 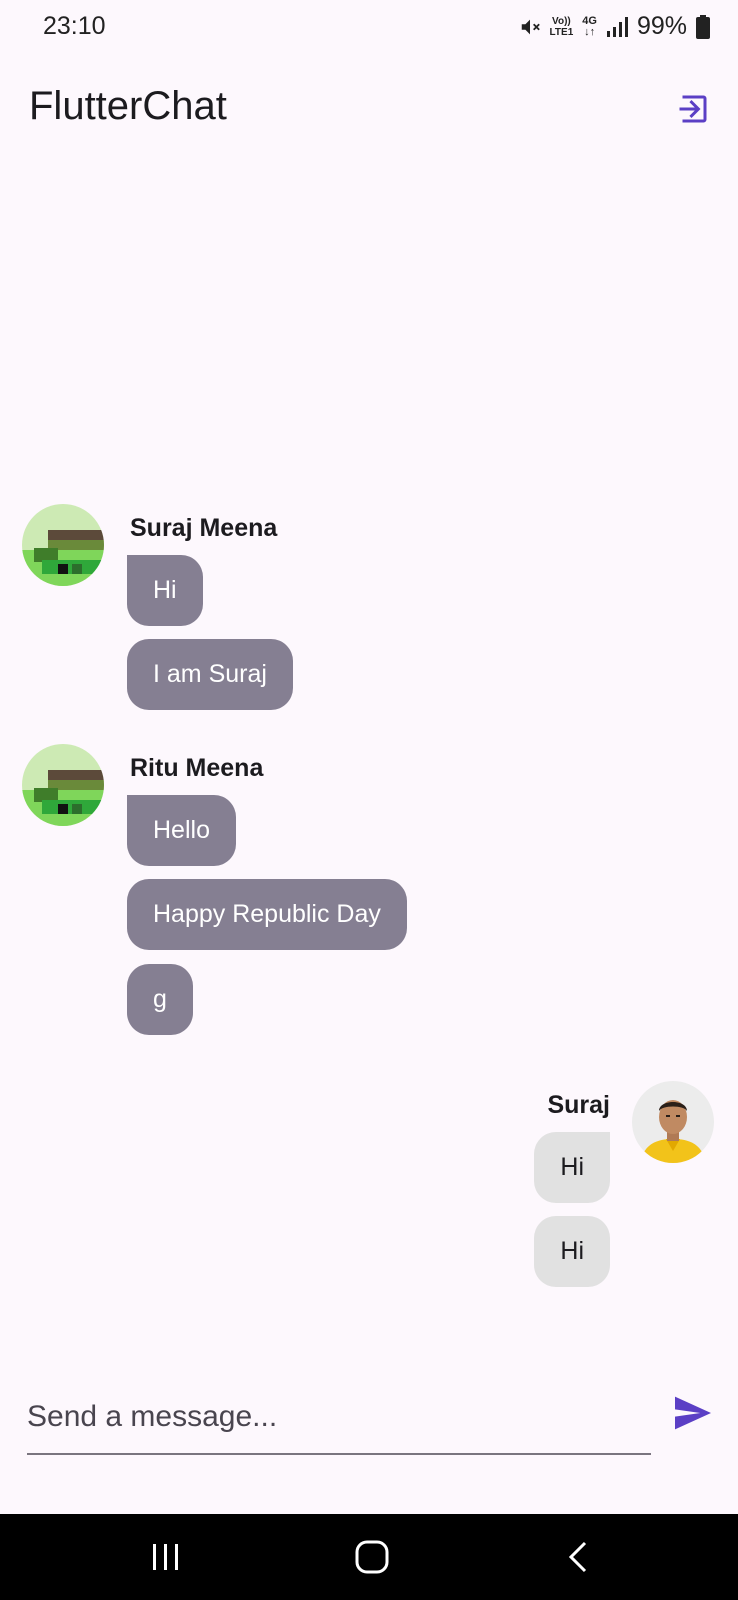 What do you see at coordinates (267, 914) in the screenshot?
I see `chat-bubble: Happy Republic Day` at bounding box center [267, 914].